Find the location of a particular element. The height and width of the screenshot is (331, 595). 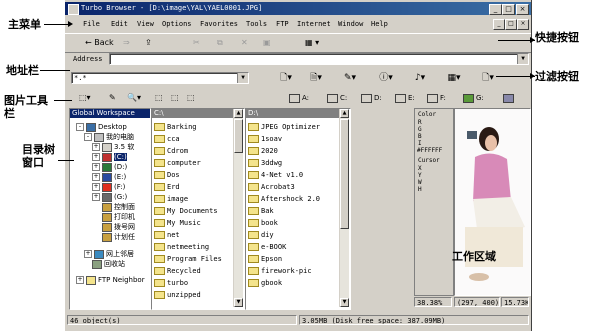

drive-e-button: E: is located at coordinates (405, 98).